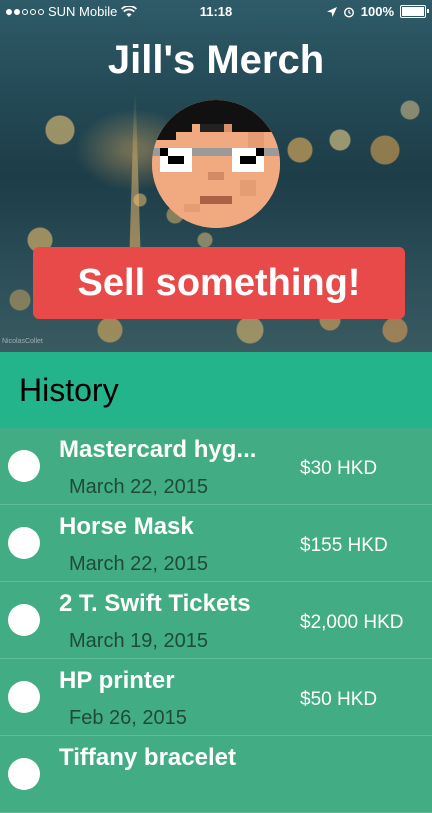 The height and width of the screenshot is (813, 432). I want to click on item-price: $50 HKD, so click(339, 699).